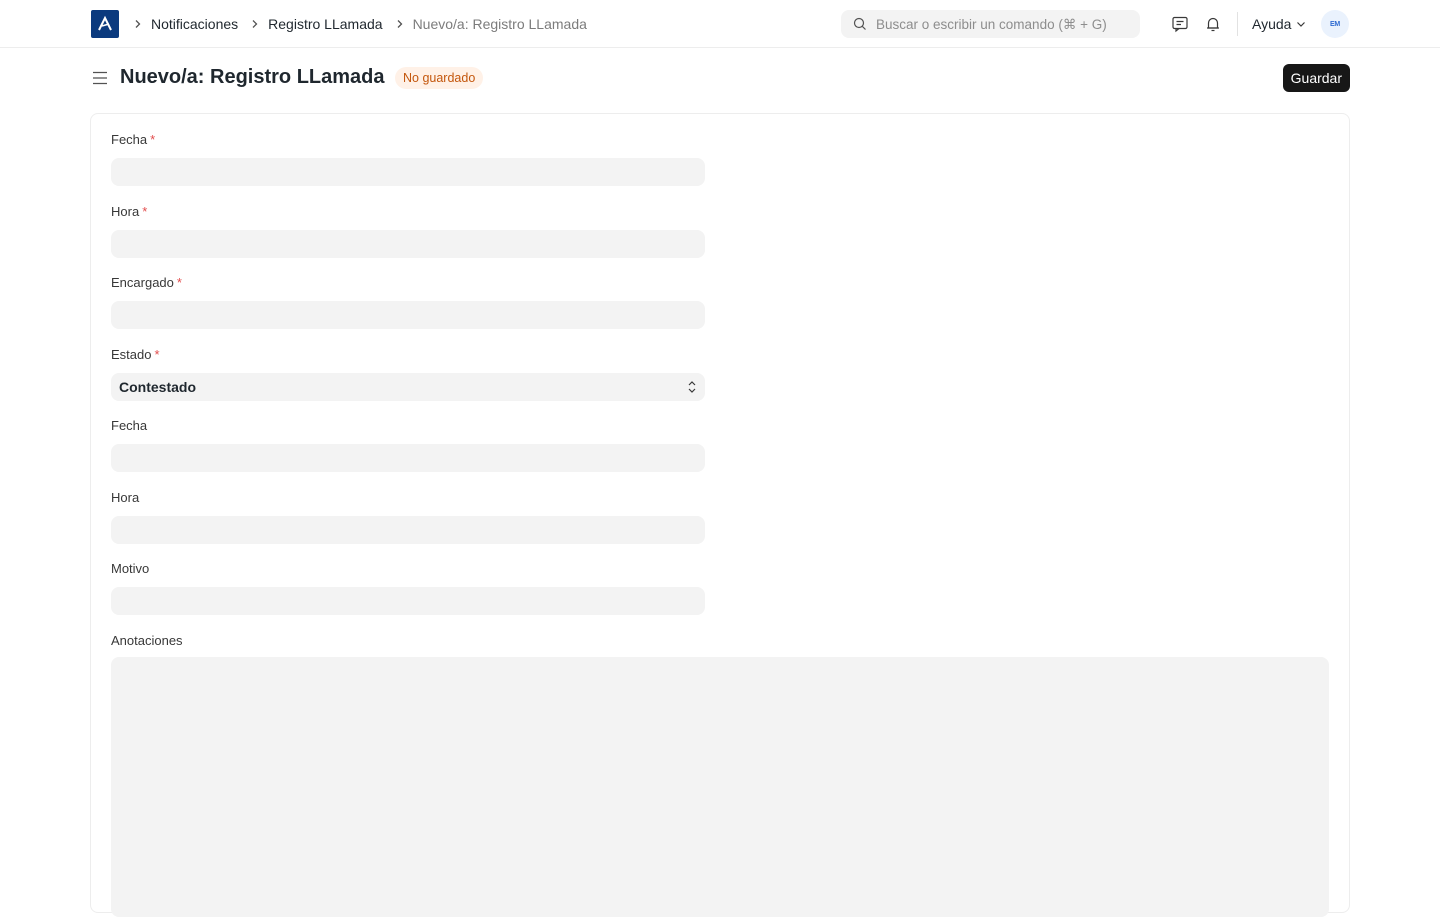  I want to click on search-bar, so click(990, 24).